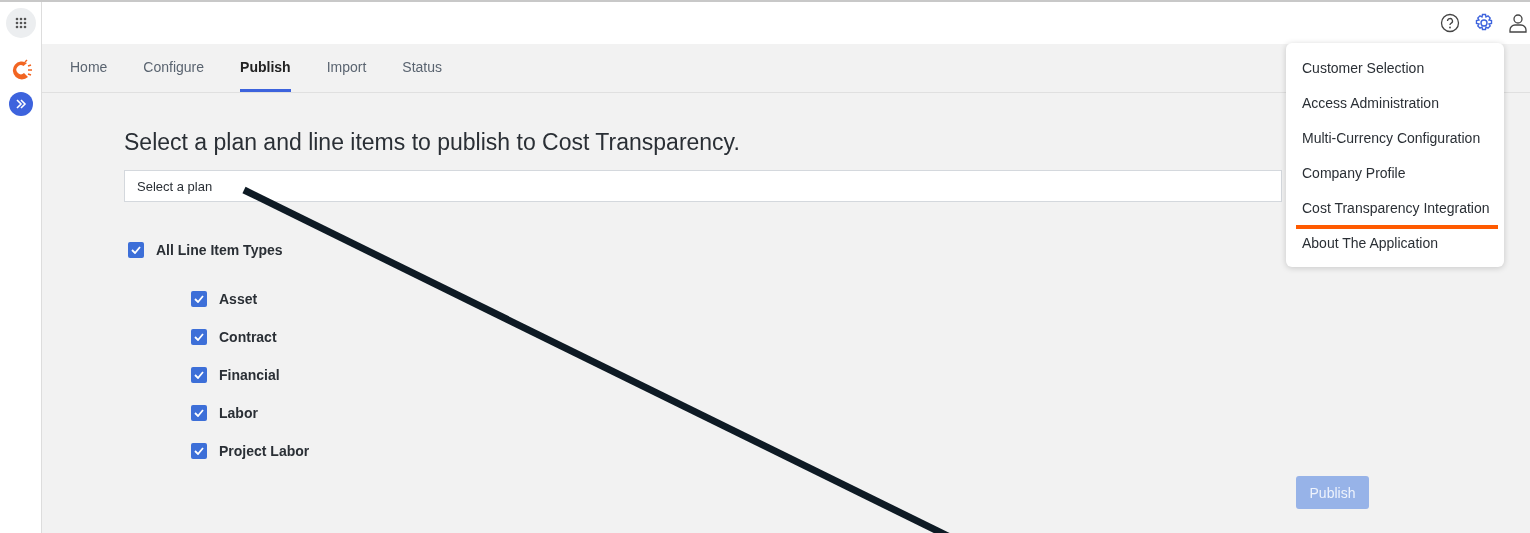 This screenshot has height=533, width=1530. What do you see at coordinates (1395, 208) in the screenshot?
I see `menu-item: Cost Transparency Integration` at bounding box center [1395, 208].